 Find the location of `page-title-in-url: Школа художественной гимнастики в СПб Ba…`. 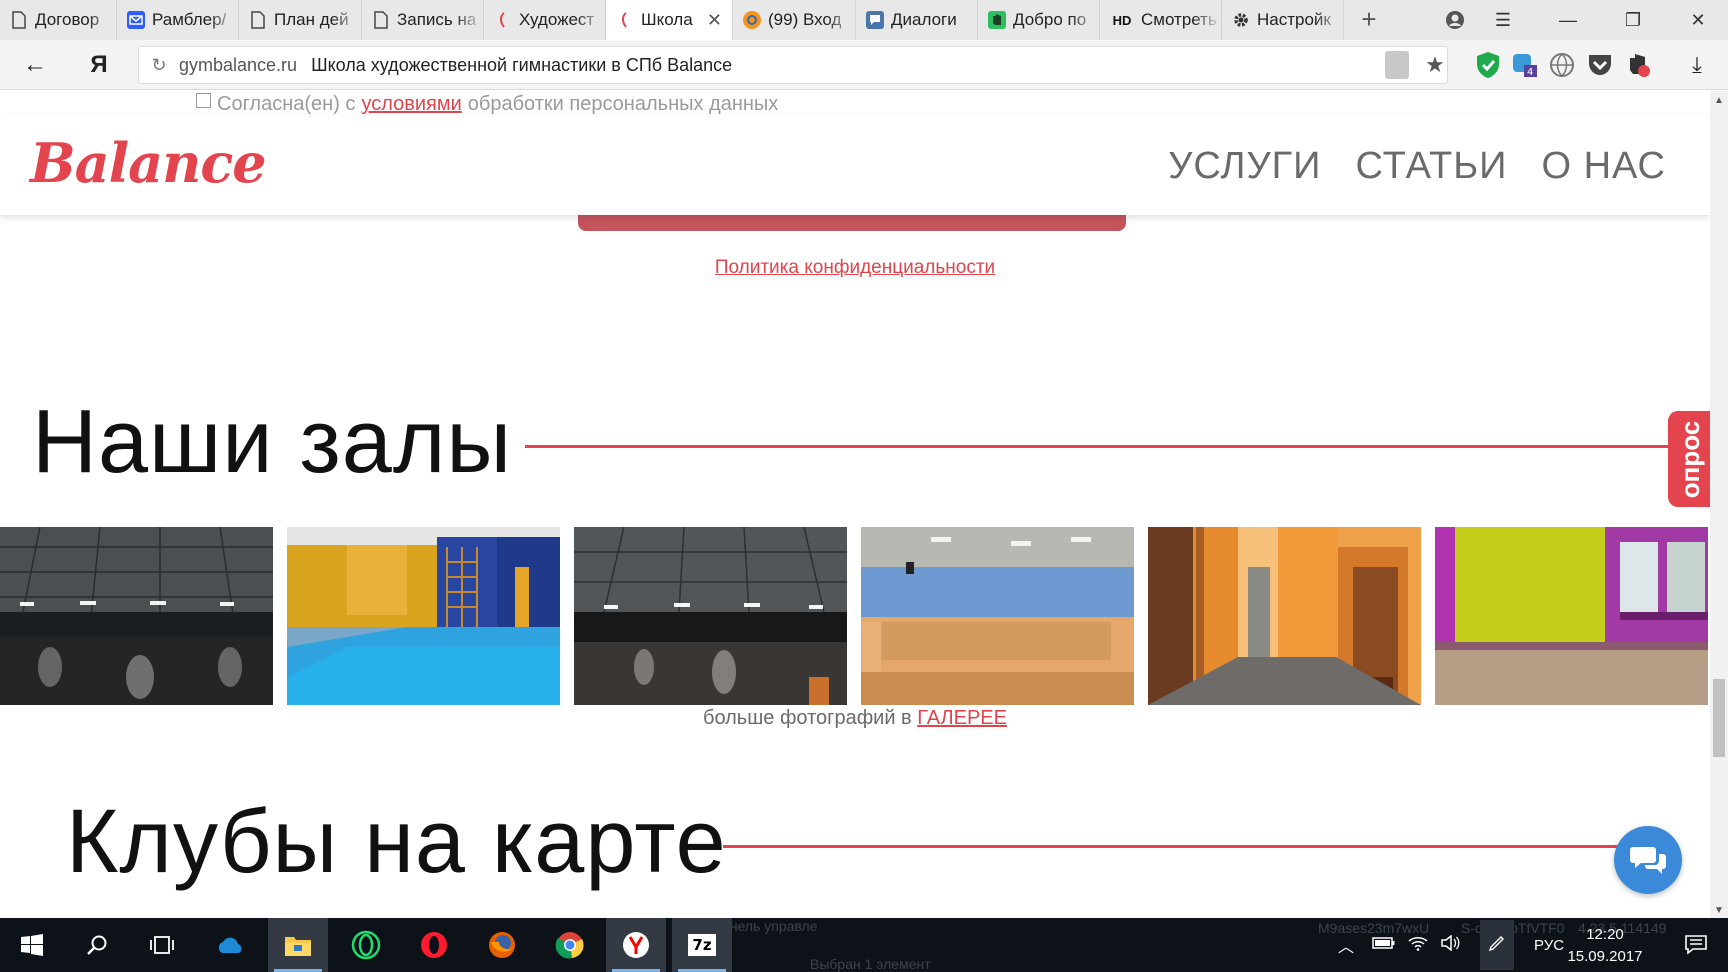

page-title-in-url: Школа художественной гимнастики в СПб Ba… is located at coordinates (522, 64).